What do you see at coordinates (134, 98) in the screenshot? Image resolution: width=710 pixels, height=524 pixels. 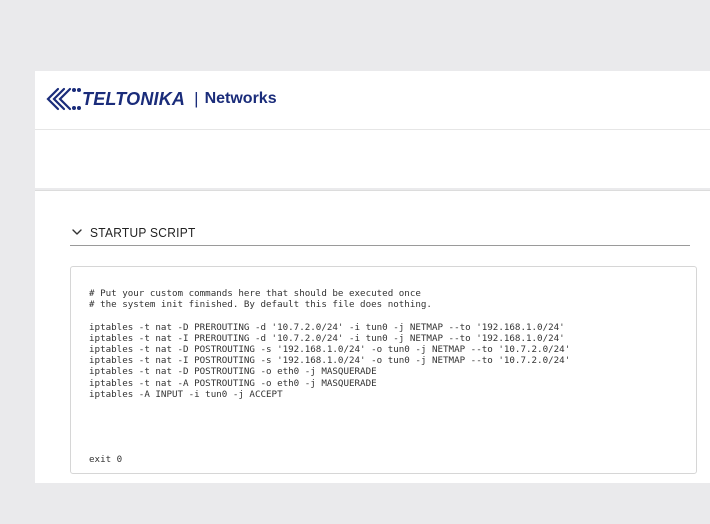 I see `brand-name: TELTONIKA` at bounding box center [134, 98].